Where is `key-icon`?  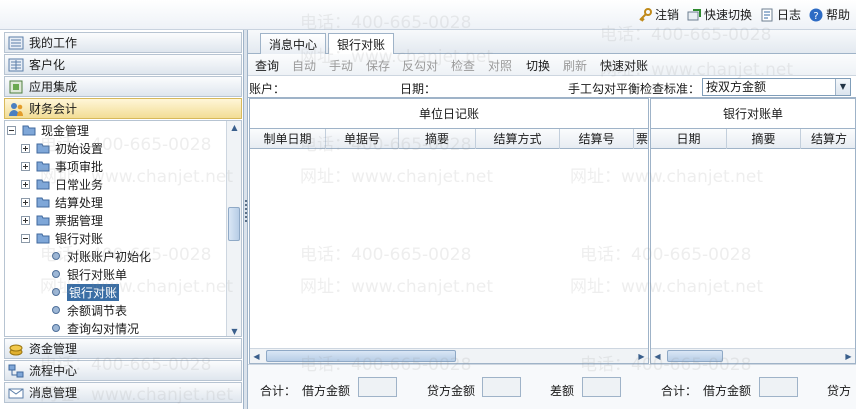
key-icon is located at coordinates (645, 14).